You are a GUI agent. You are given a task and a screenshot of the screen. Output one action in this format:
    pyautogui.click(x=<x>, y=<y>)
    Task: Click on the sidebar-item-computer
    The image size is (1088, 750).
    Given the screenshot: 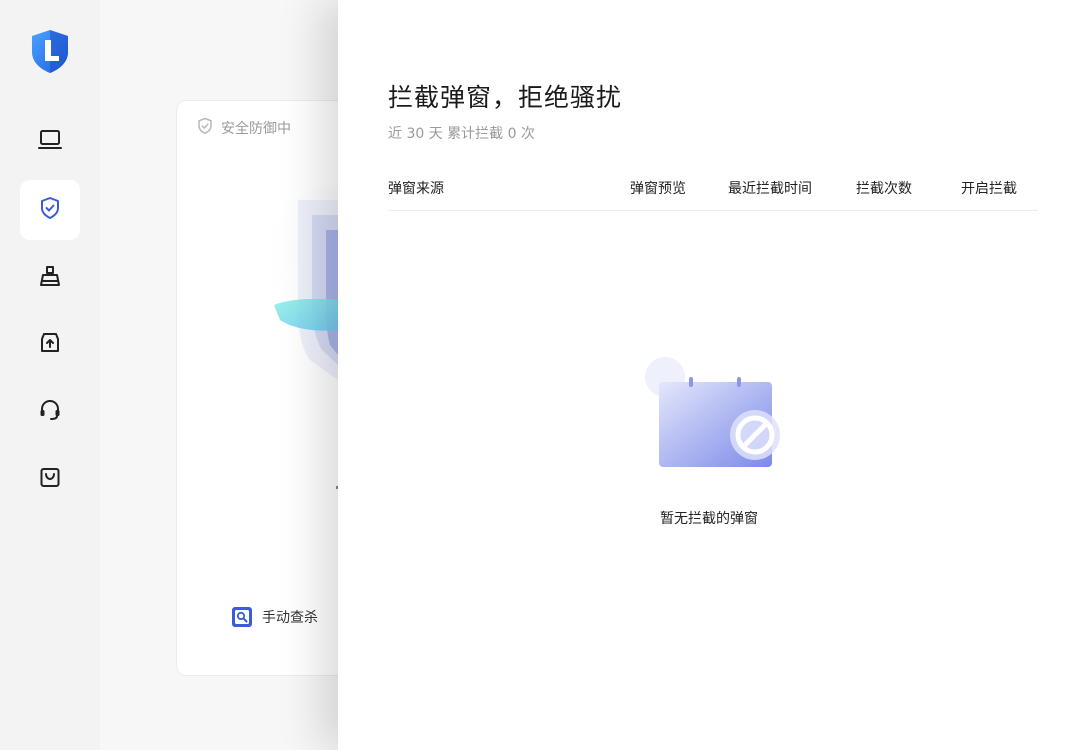 What is the action you would take?
    pyautogui.click(x=50, y=142)
    